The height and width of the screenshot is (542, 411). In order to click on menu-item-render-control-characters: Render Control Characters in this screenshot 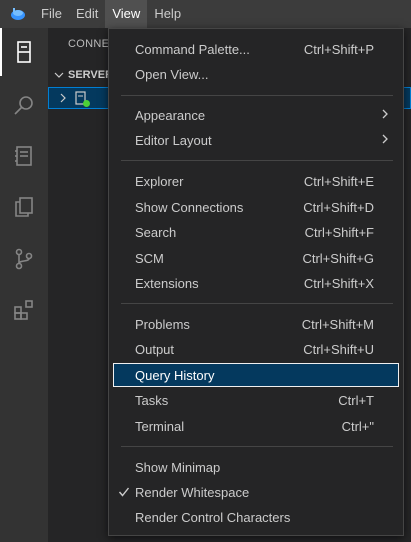, I will do `click(256, 517)`.